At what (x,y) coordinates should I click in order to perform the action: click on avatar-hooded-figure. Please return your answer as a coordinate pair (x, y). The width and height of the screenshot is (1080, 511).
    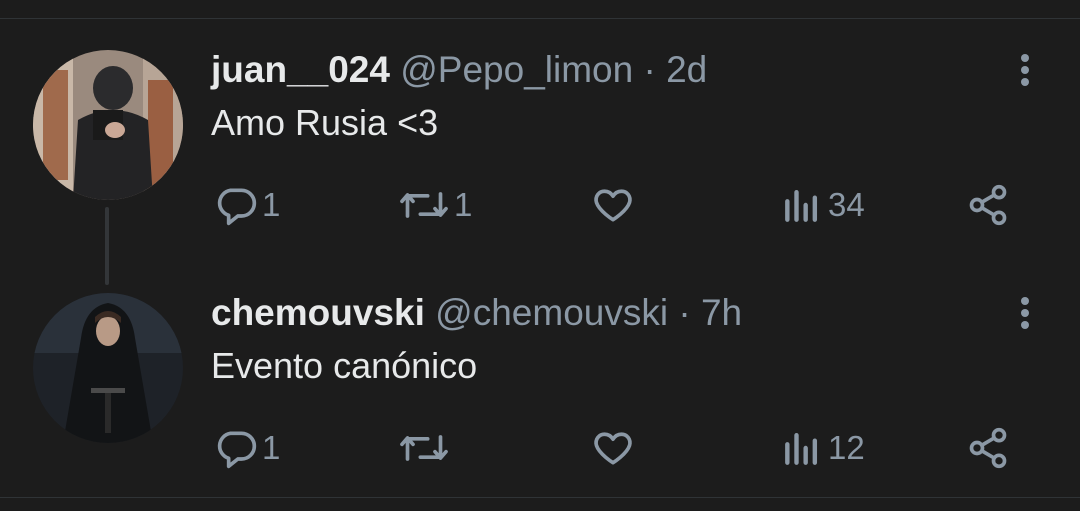
    Looking at the image, I should click on (108, 368).